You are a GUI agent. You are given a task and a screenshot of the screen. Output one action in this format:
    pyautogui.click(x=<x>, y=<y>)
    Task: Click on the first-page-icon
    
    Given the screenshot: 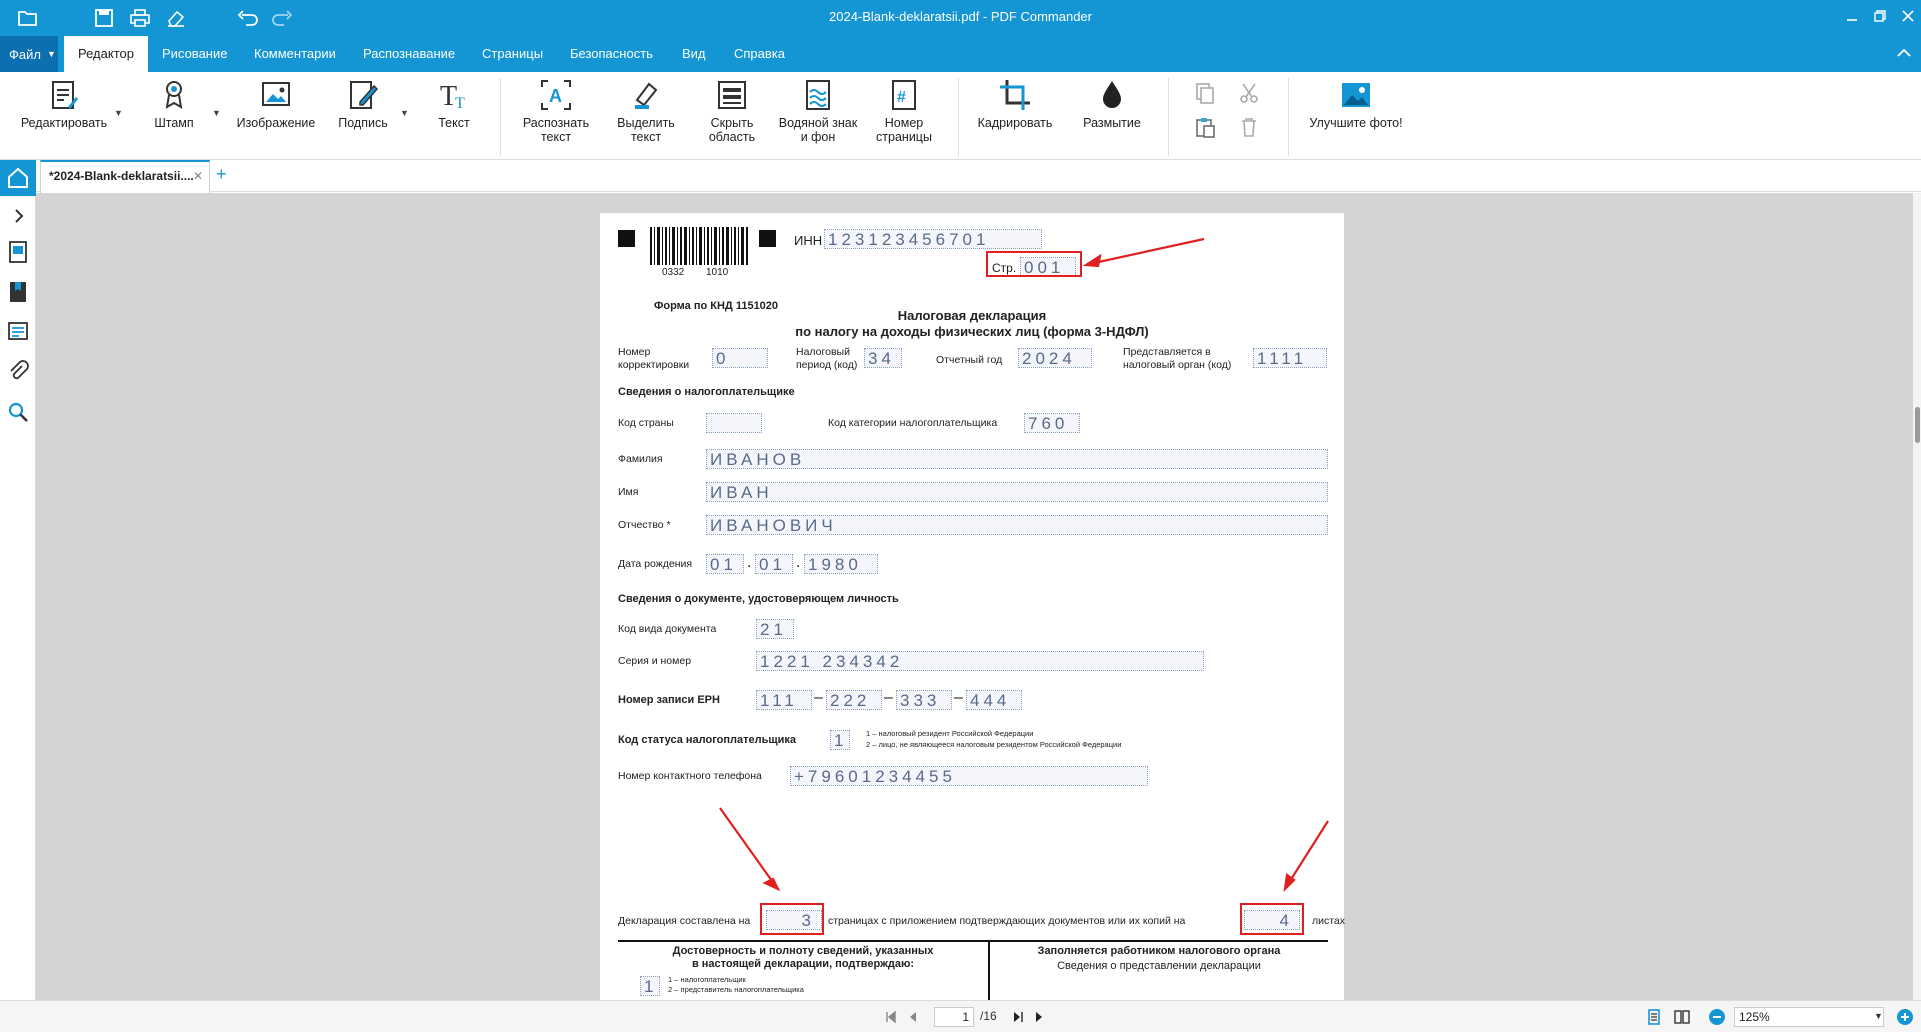 What is the action you would take?
    pyautogui.click(x=891, y=1017)
    